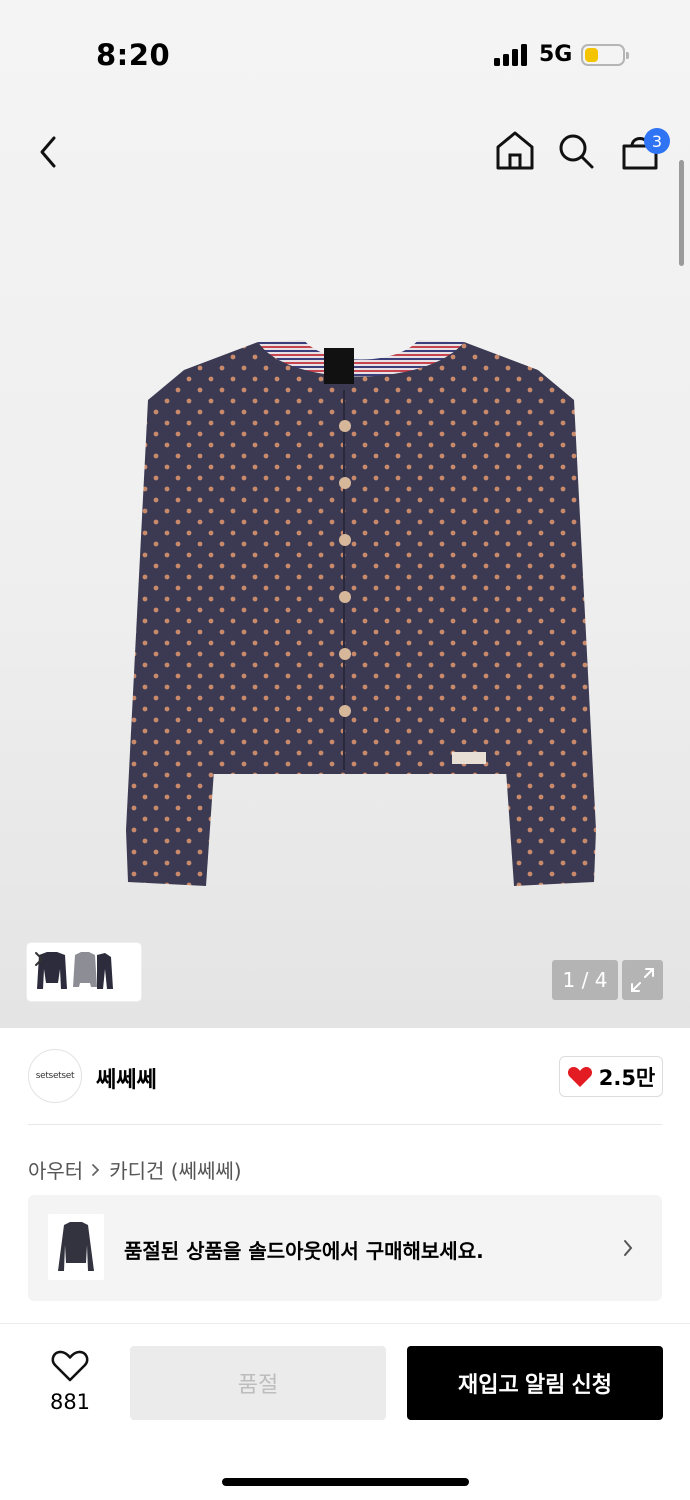  Describe the element at coordinates (133, 55) in the screenshot. I see `status-time: 8:20` at that location.